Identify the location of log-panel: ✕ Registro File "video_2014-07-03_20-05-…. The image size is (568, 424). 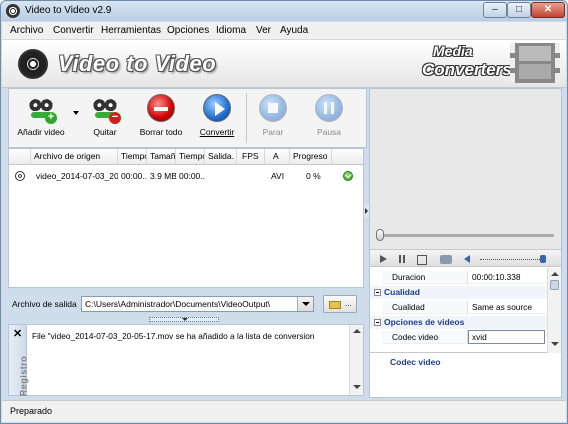
(186, 360).